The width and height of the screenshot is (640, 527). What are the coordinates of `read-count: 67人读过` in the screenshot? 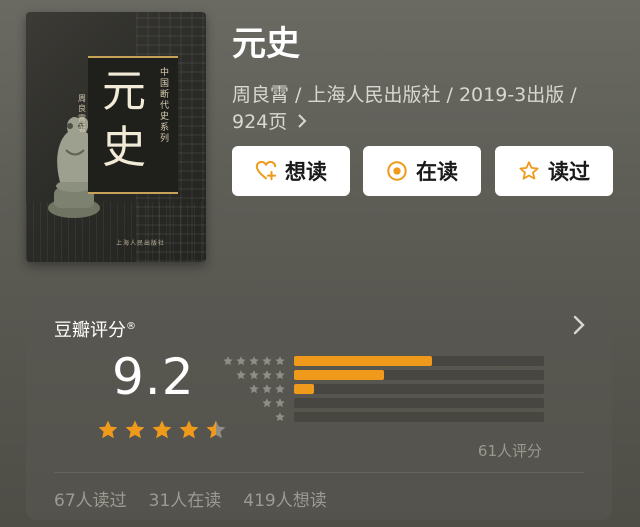 It's located at (90, 498).